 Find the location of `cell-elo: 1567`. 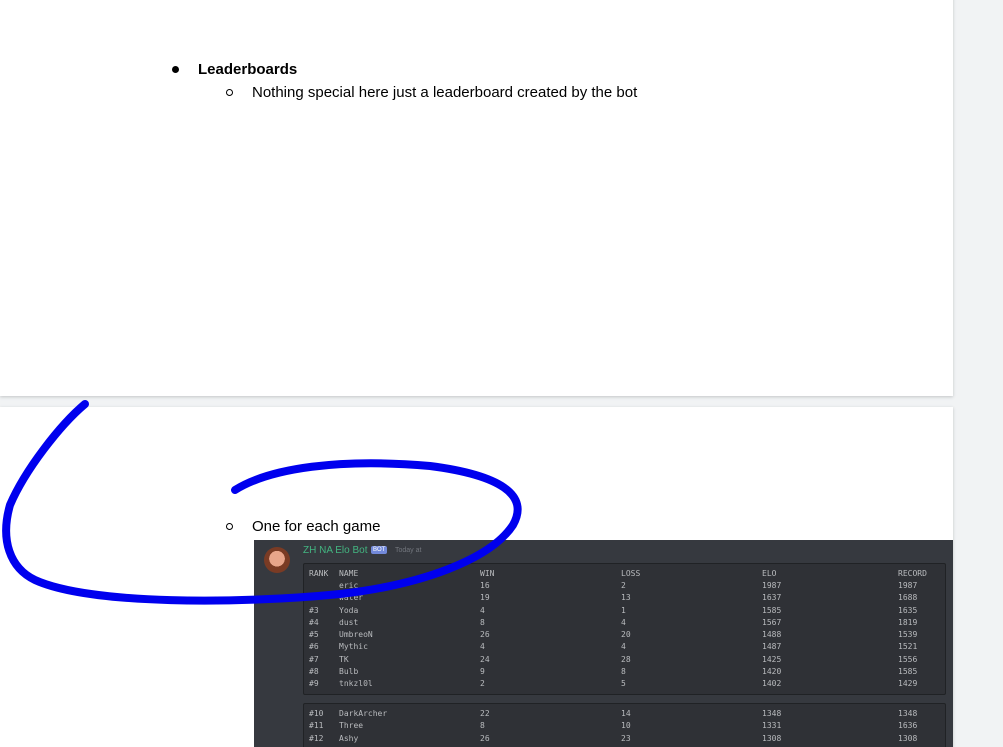

cell-elo: 1567 is located at coordinates (772, 622).